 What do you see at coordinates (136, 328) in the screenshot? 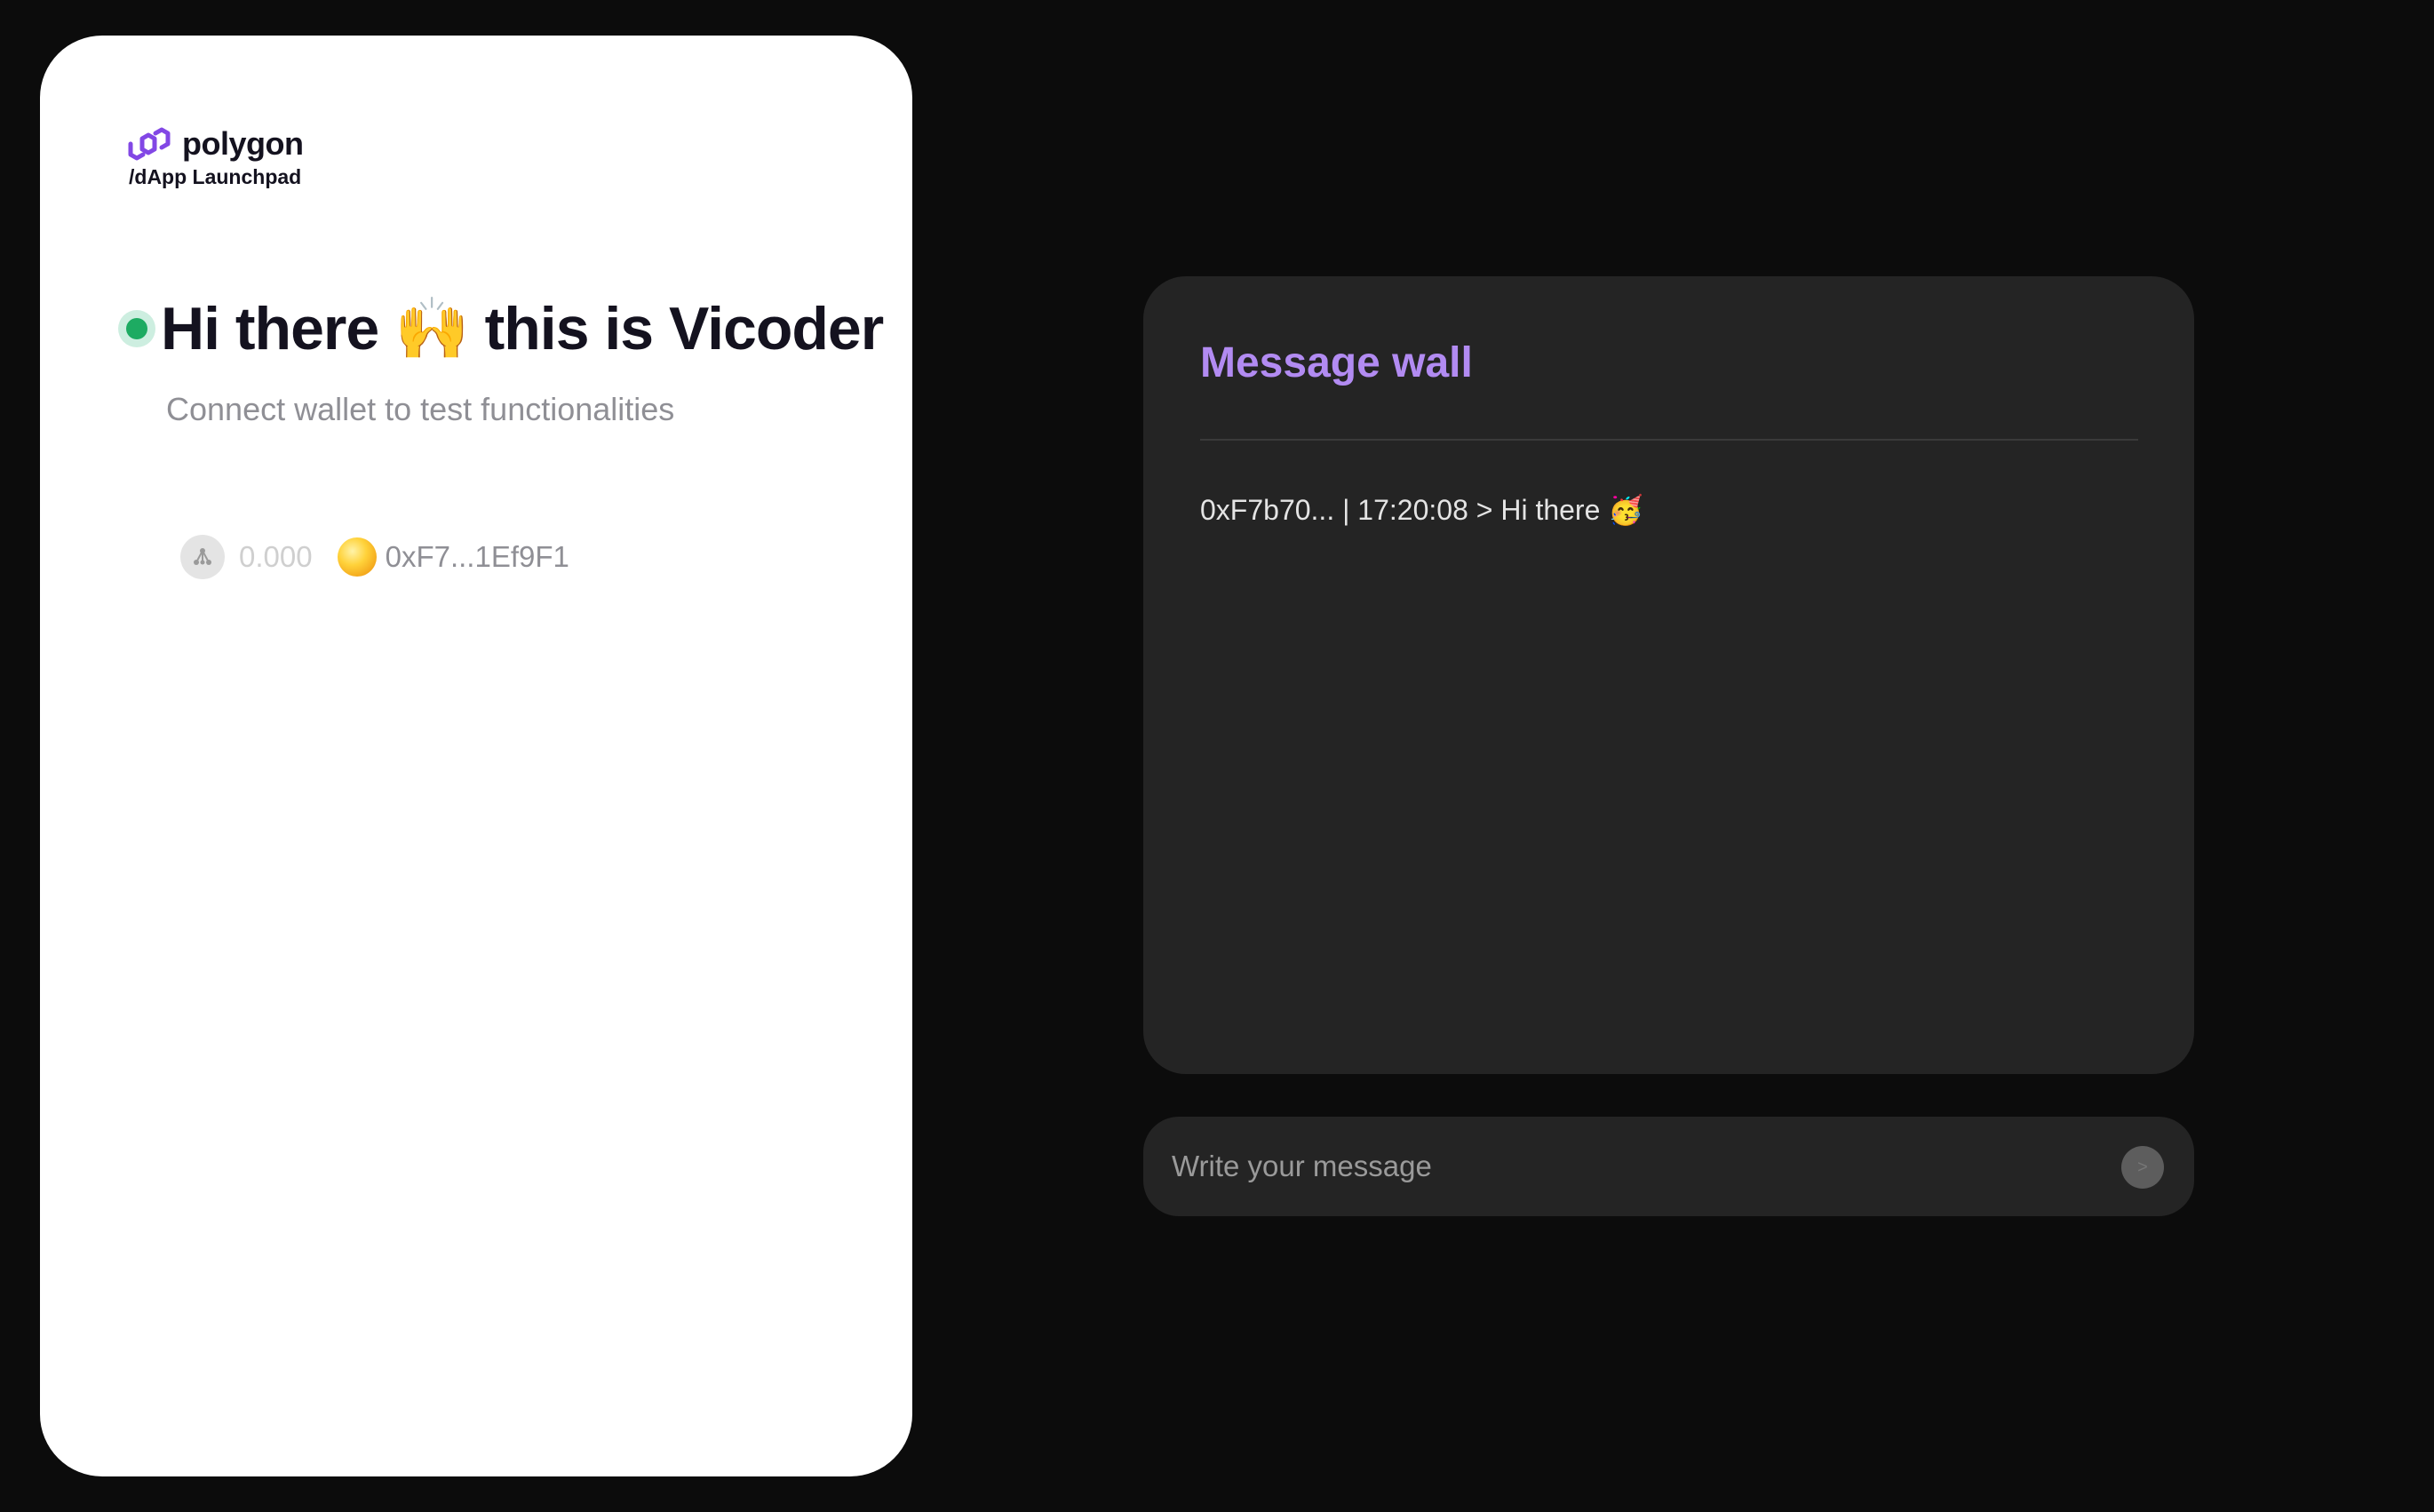
I see `status-dot-icon` at bounding box center [136, 328].